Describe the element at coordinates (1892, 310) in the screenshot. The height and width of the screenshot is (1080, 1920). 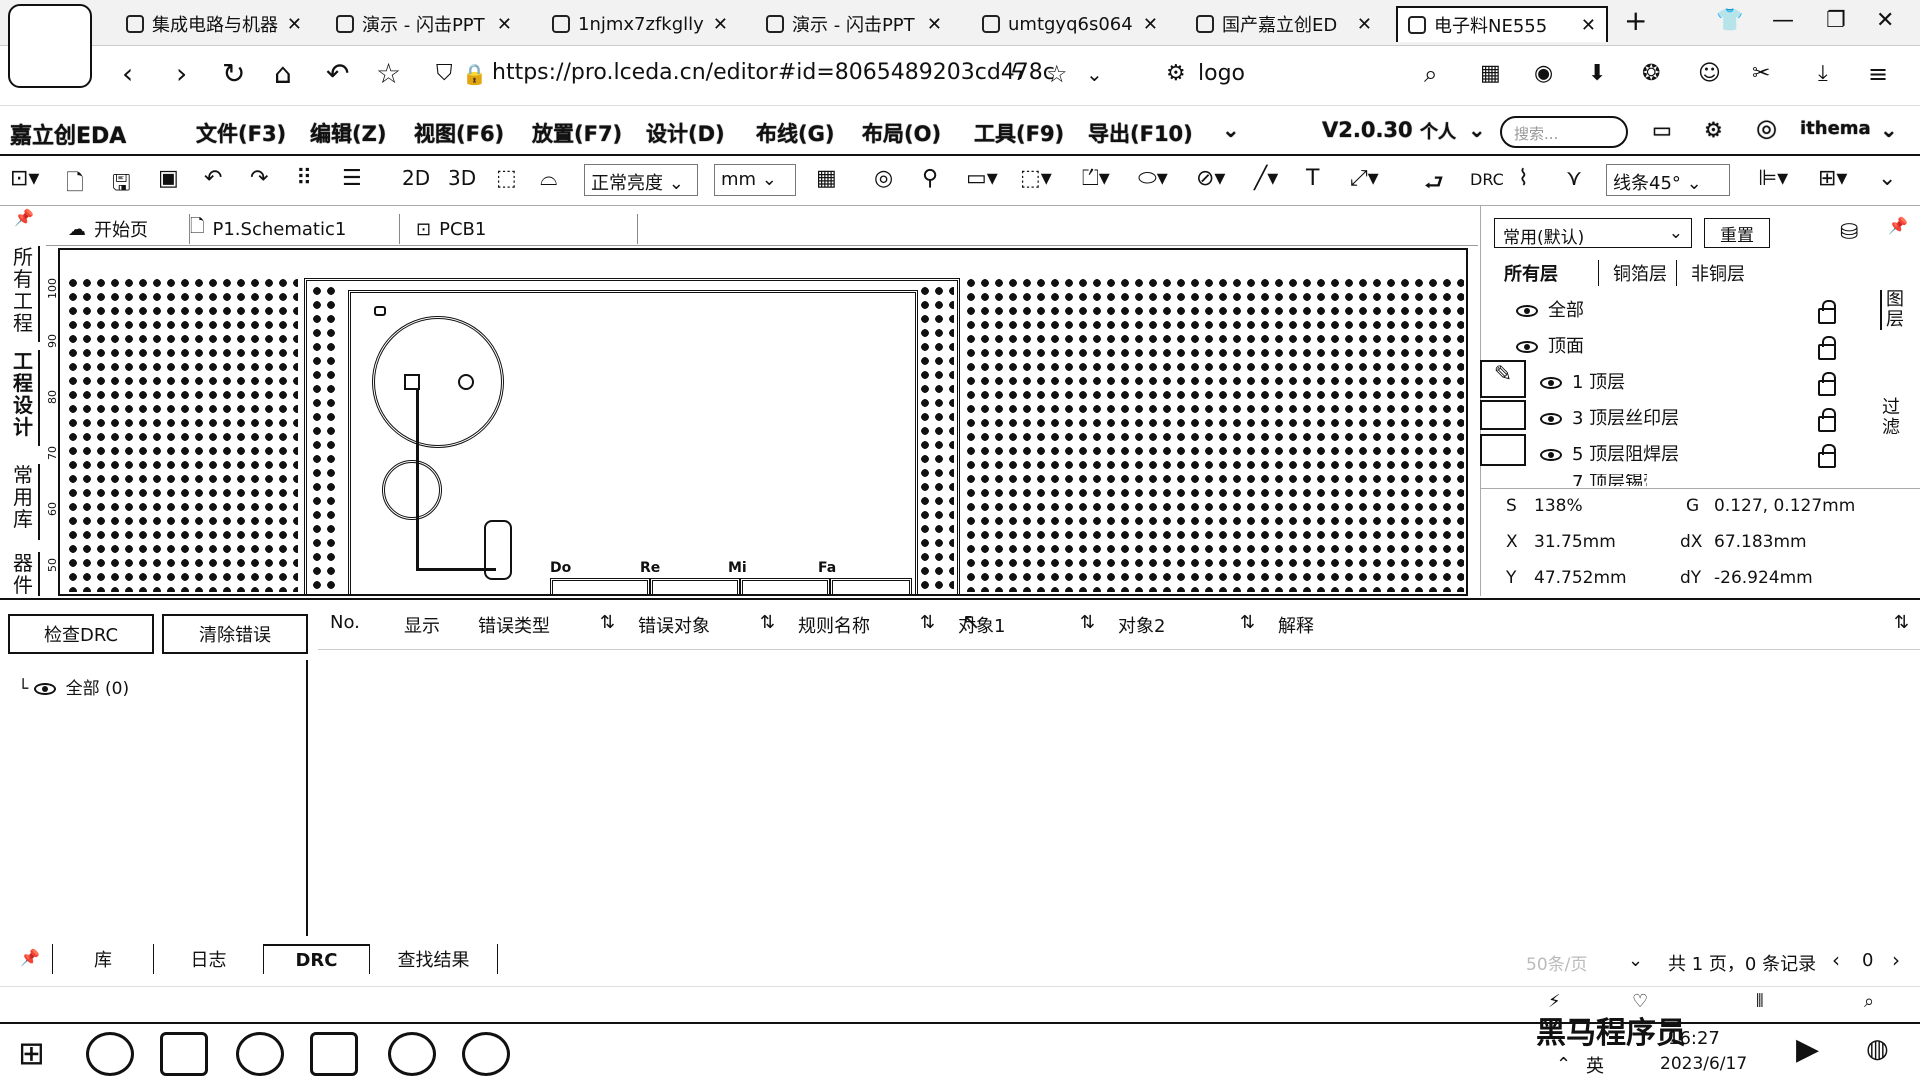
I see `right-side-tab-layers: 图层` at that location.